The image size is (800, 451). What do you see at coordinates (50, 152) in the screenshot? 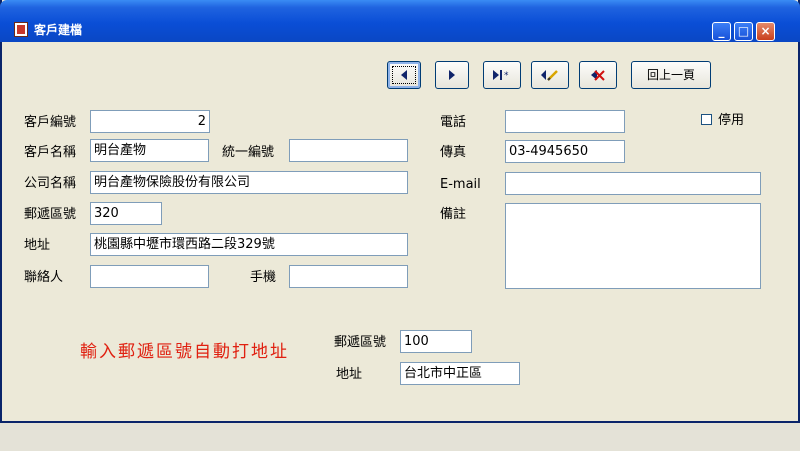
I see `customer-name-label: 客戶名稱` at bounding box center [50, 152].